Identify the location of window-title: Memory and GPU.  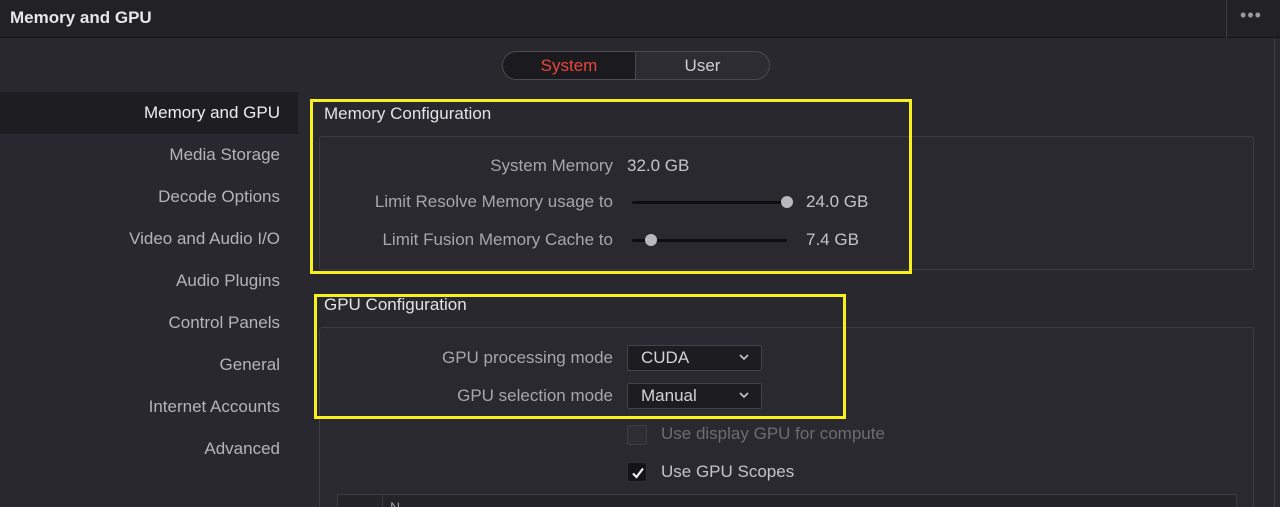
(81, 17).